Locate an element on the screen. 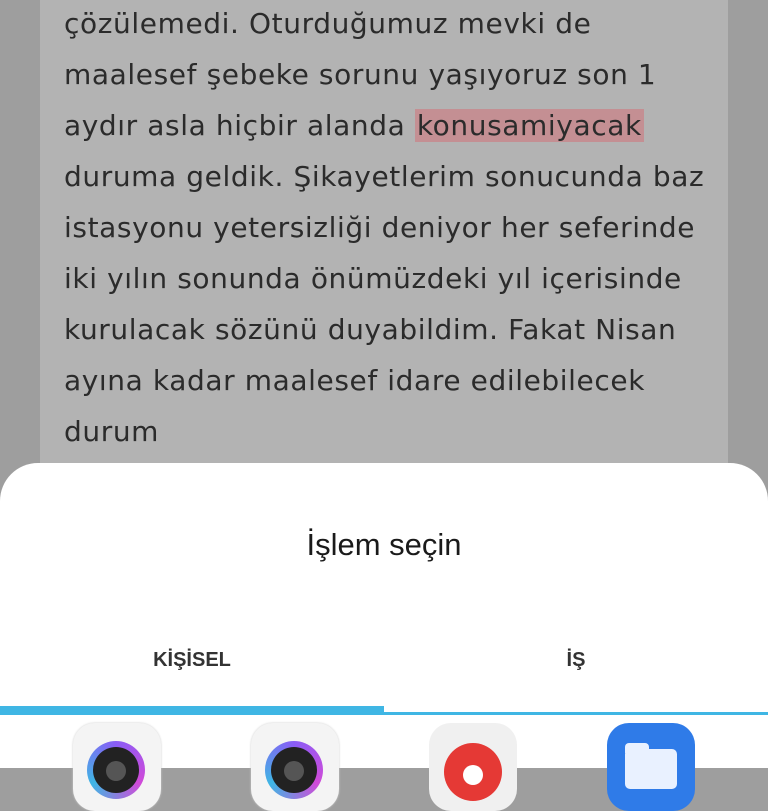  highlighted-word: konusamiyacak is located at coordinates (529, 125).